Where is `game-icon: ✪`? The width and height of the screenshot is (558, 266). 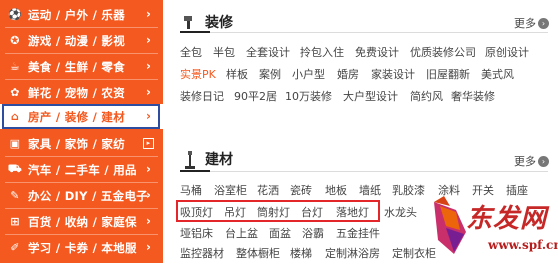
game-icon: ✪ is located at coordinates (15, 40).